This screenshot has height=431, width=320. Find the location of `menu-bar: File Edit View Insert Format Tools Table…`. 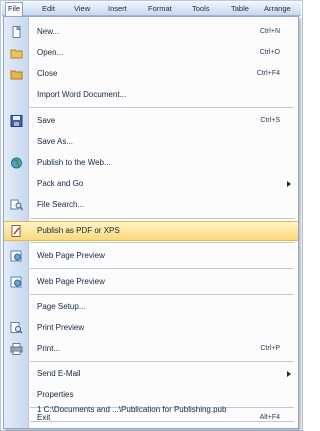

menu-bar: File Edit View Insert Format Tools Table… is located at coordinates (151, 9).